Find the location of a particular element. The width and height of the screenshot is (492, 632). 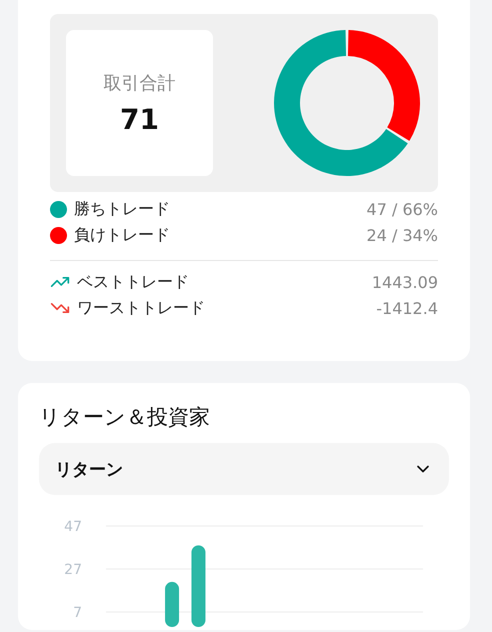

legend-label: 勝ちトレード is located at coordinates (122, 209).